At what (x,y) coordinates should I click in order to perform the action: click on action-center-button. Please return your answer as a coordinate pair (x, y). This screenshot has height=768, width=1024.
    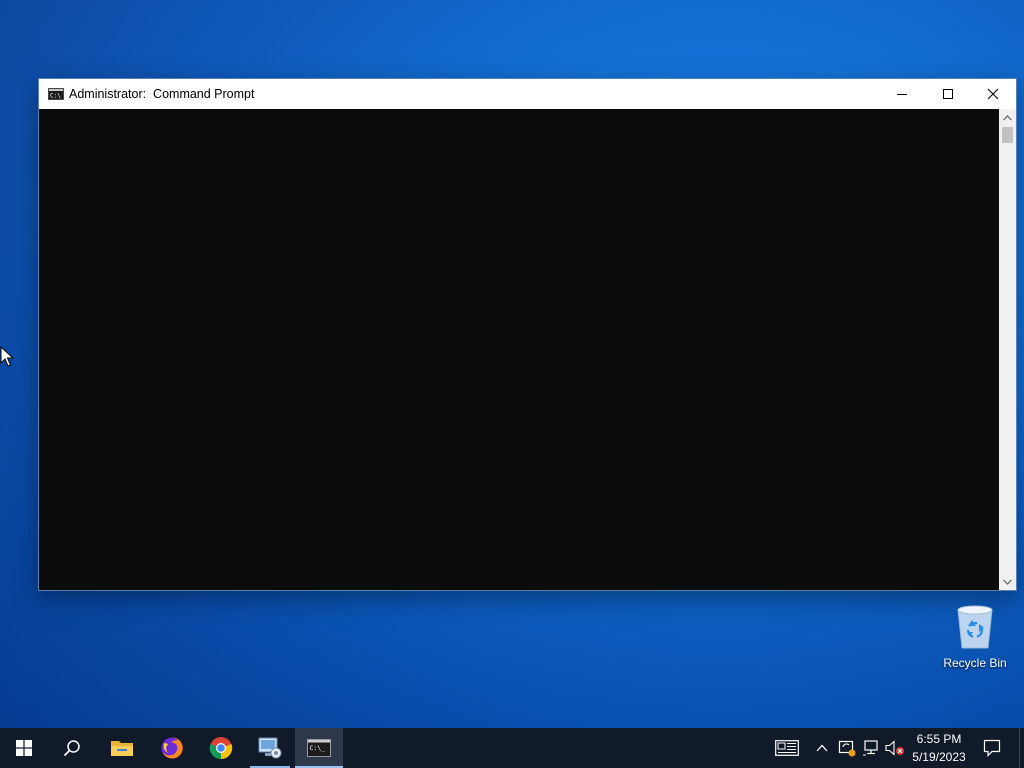
    Looking at the image, I should click on (992, 748).